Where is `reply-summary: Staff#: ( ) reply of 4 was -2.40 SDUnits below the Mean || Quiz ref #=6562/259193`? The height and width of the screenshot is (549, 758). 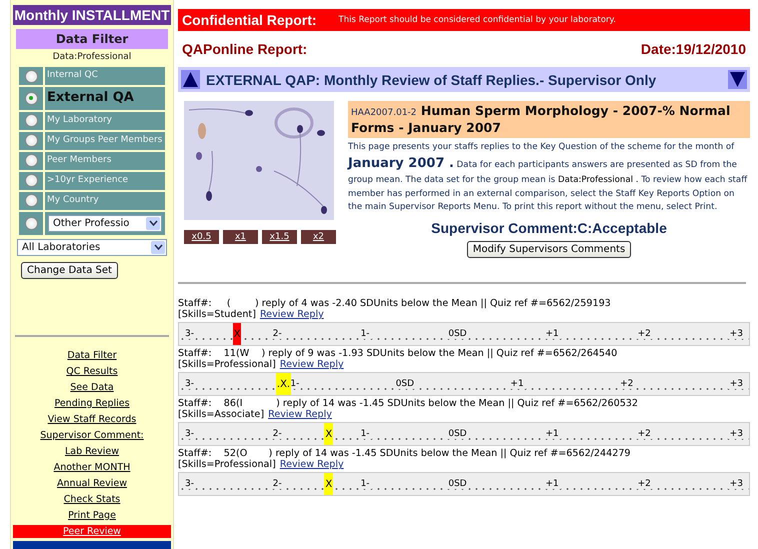 reply-summary: Staff#: ( ) reply of 4 was -2.40 SDUnits below the Mean || Quiz ref #=6562/259193 is located at coordinates (395, 304).